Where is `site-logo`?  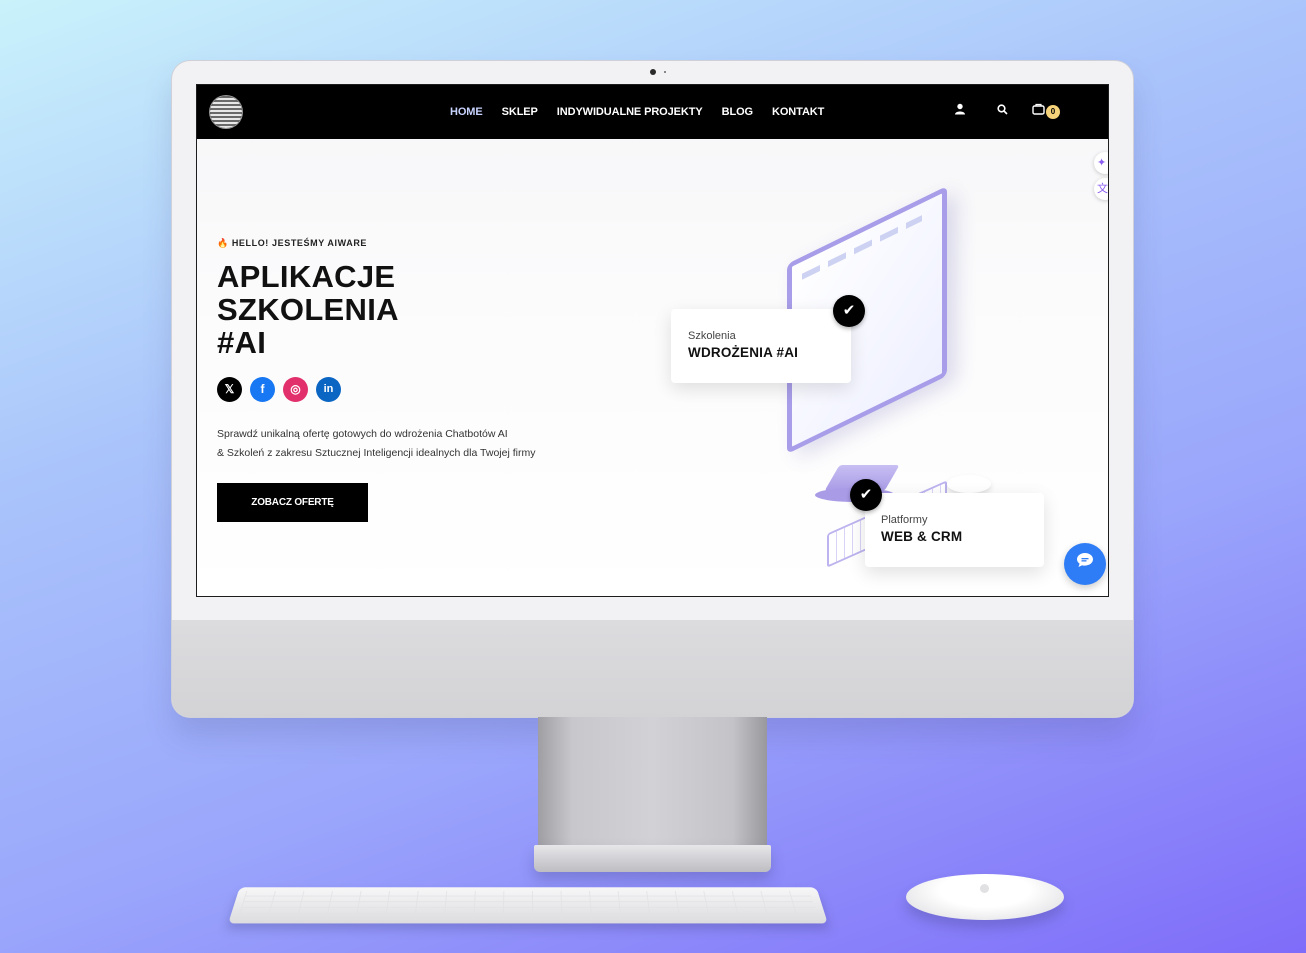
site-logo is located at coordinates (226, 112).